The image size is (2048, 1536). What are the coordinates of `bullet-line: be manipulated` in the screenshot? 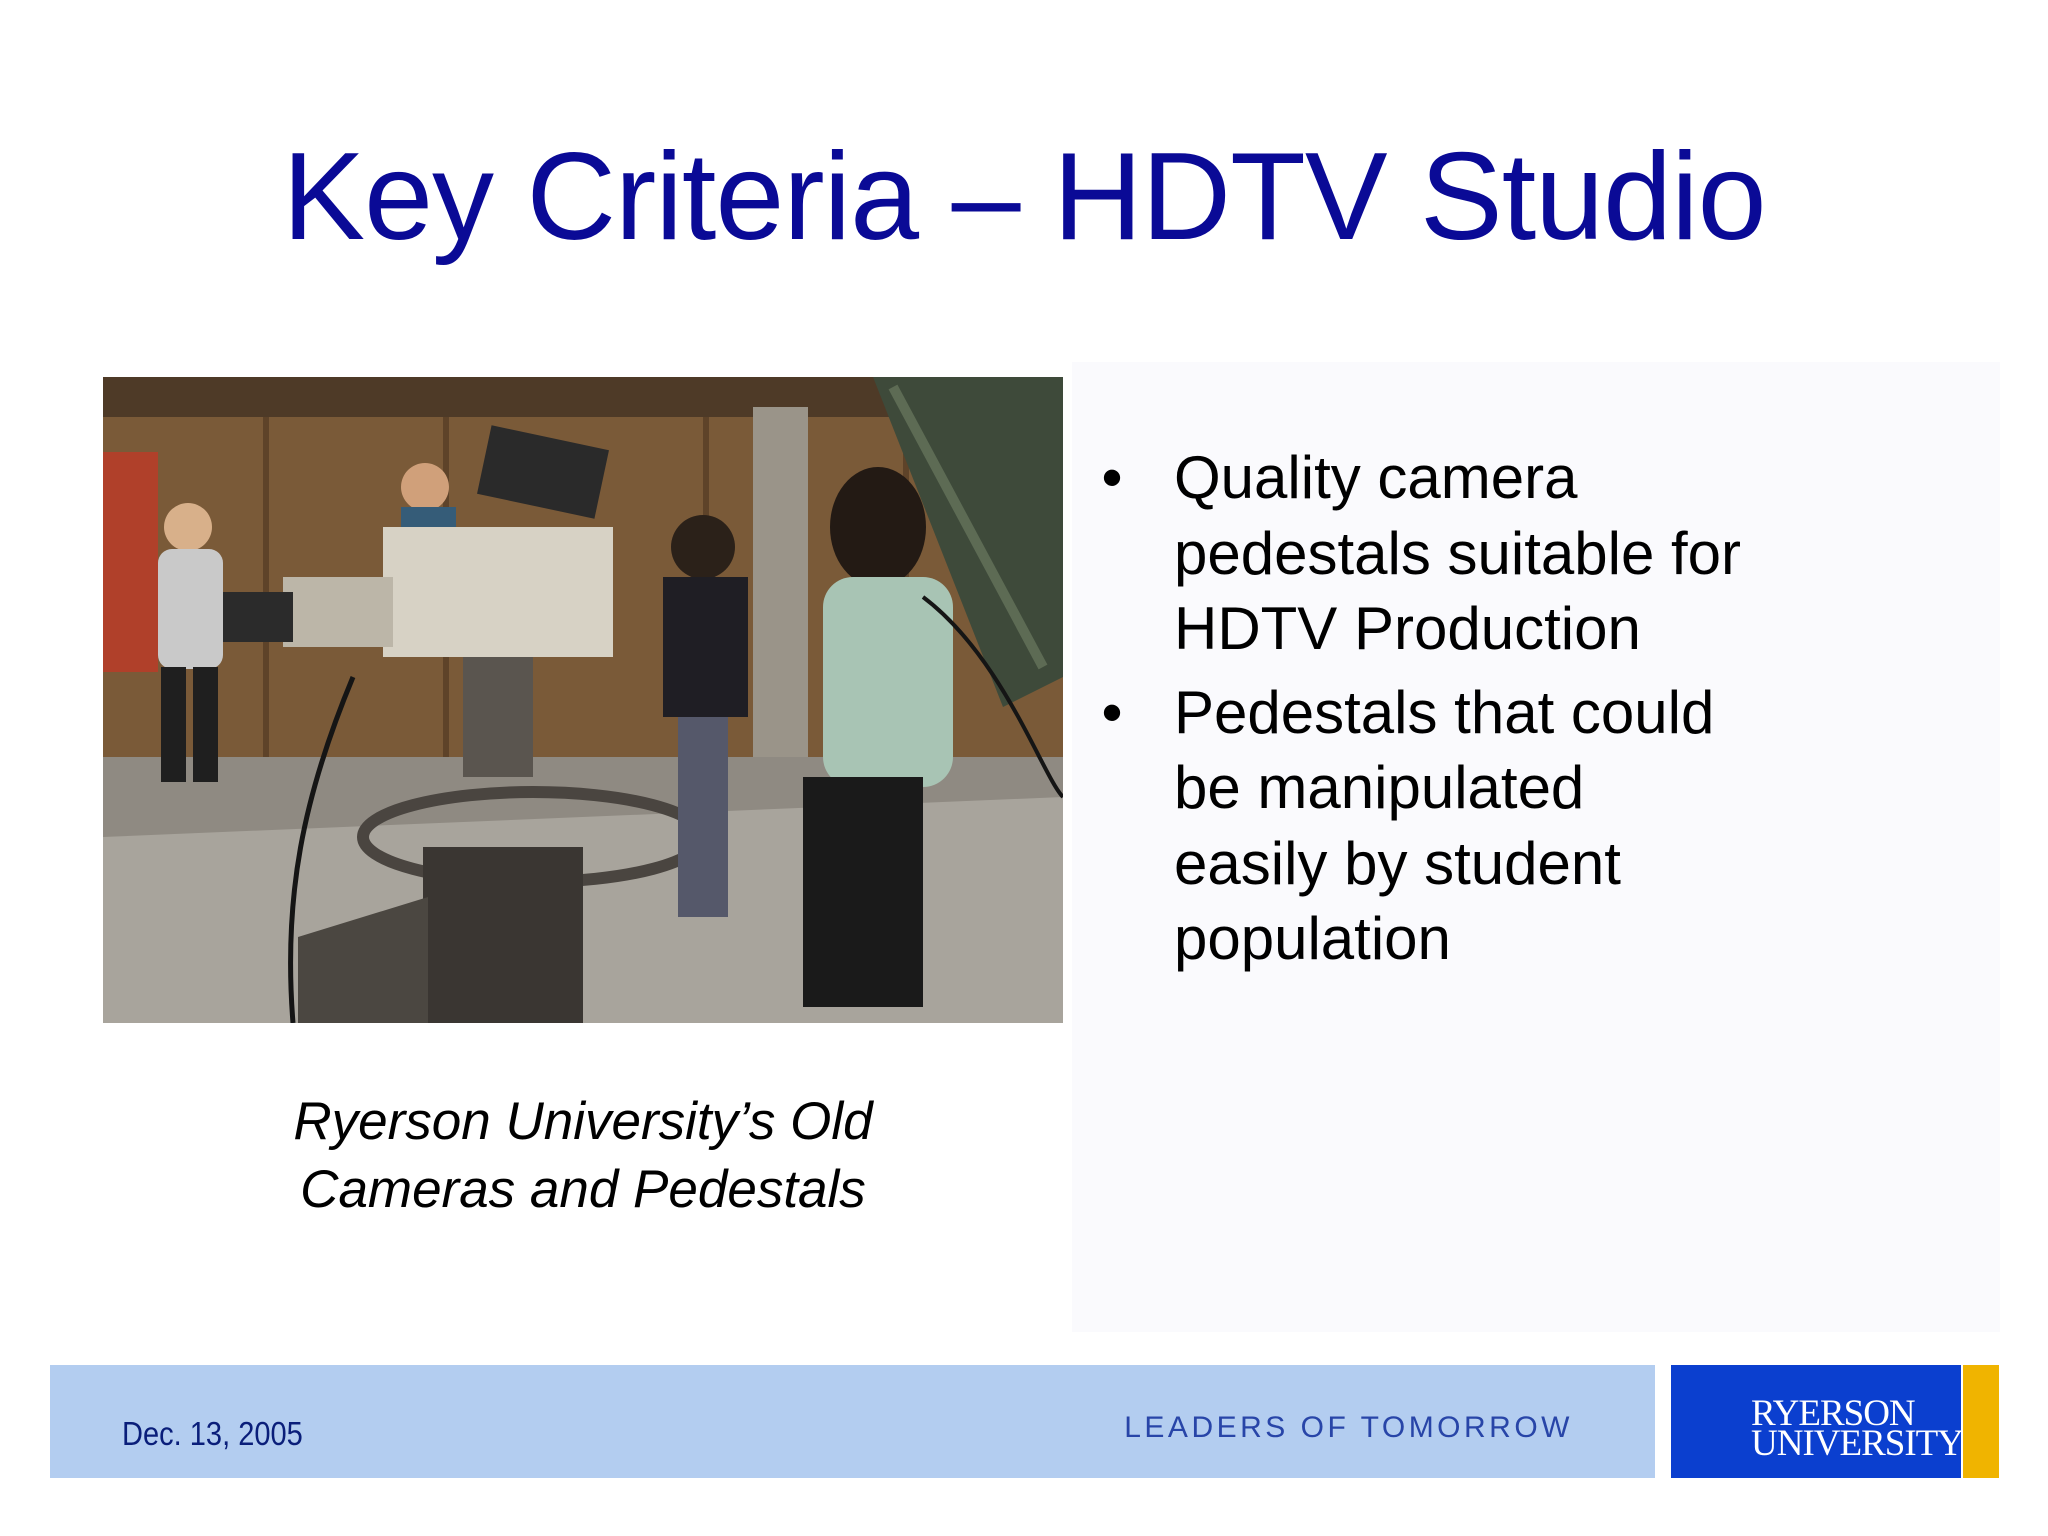 It's located at (1379, 787).